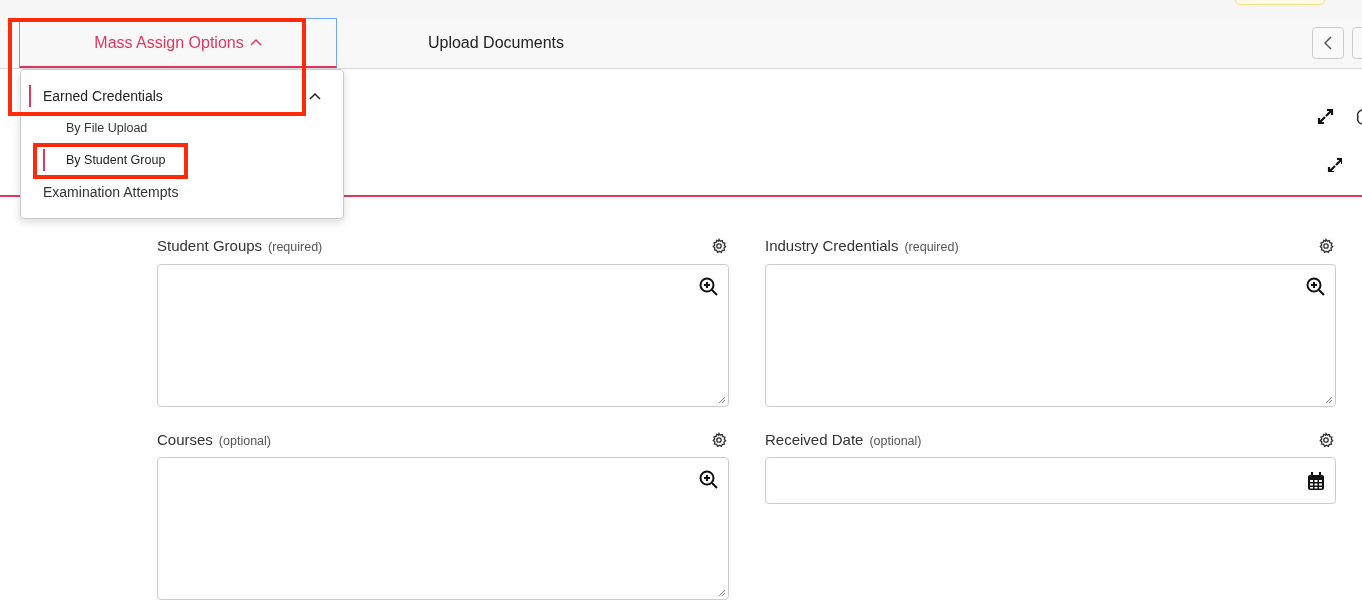 The height and width of the screenshot is (603, 1362). Describe the element at coordinates (814, 439) in the screenshot. I see `field-label: Received Date` at that location.